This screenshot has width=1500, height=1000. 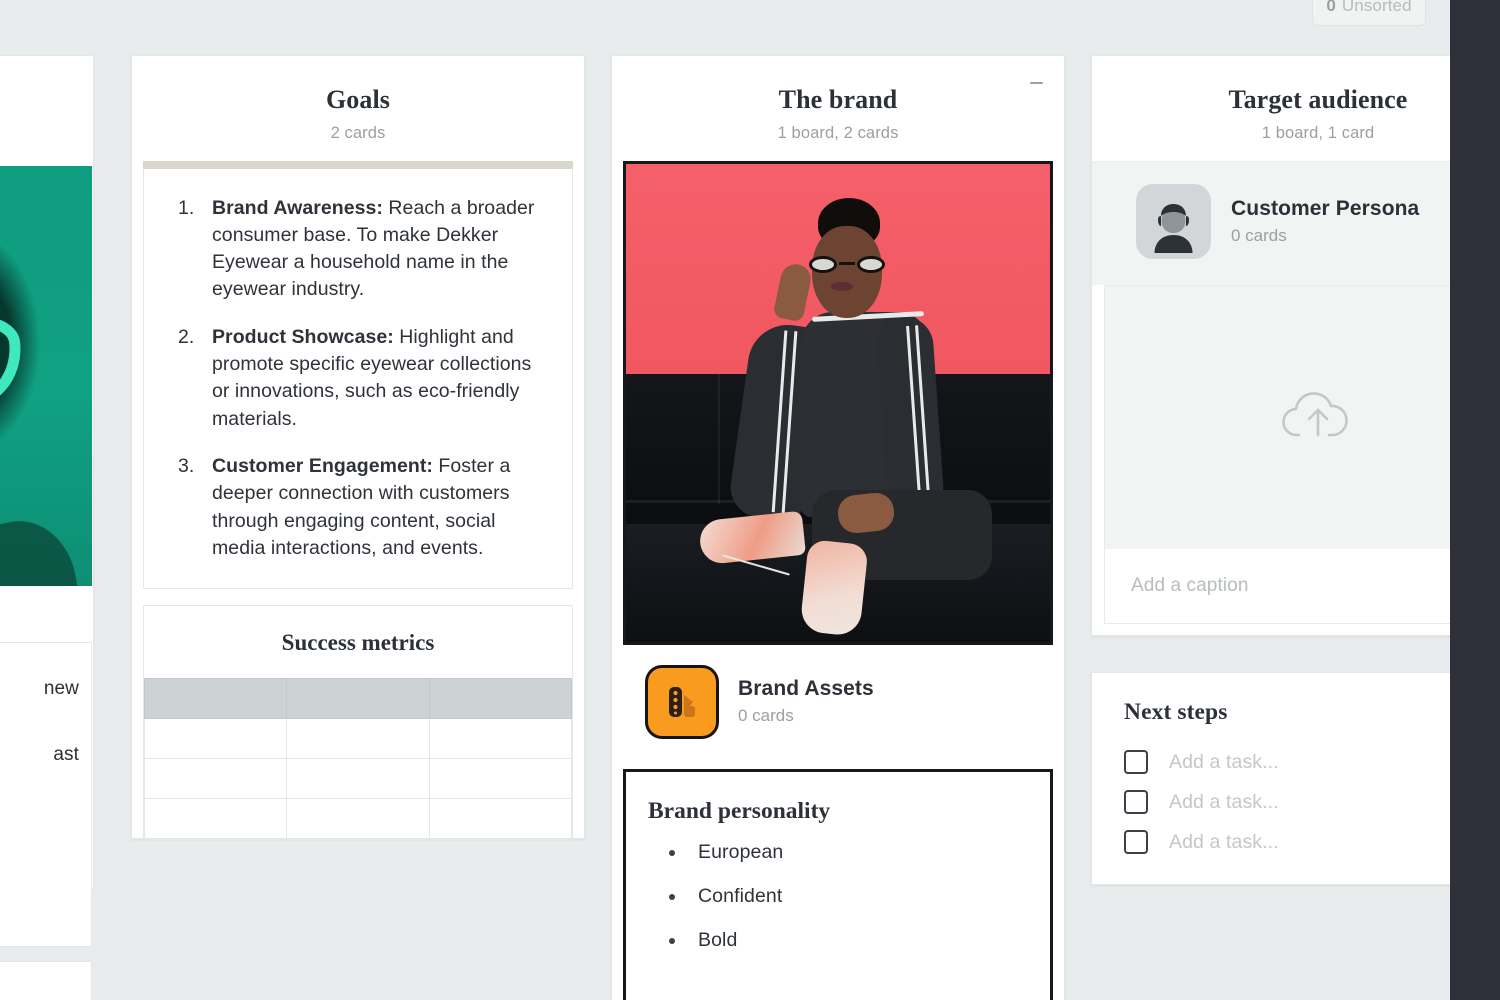 I want to click on success-metrics-card: Success metrics, so click(x=358, y=723).